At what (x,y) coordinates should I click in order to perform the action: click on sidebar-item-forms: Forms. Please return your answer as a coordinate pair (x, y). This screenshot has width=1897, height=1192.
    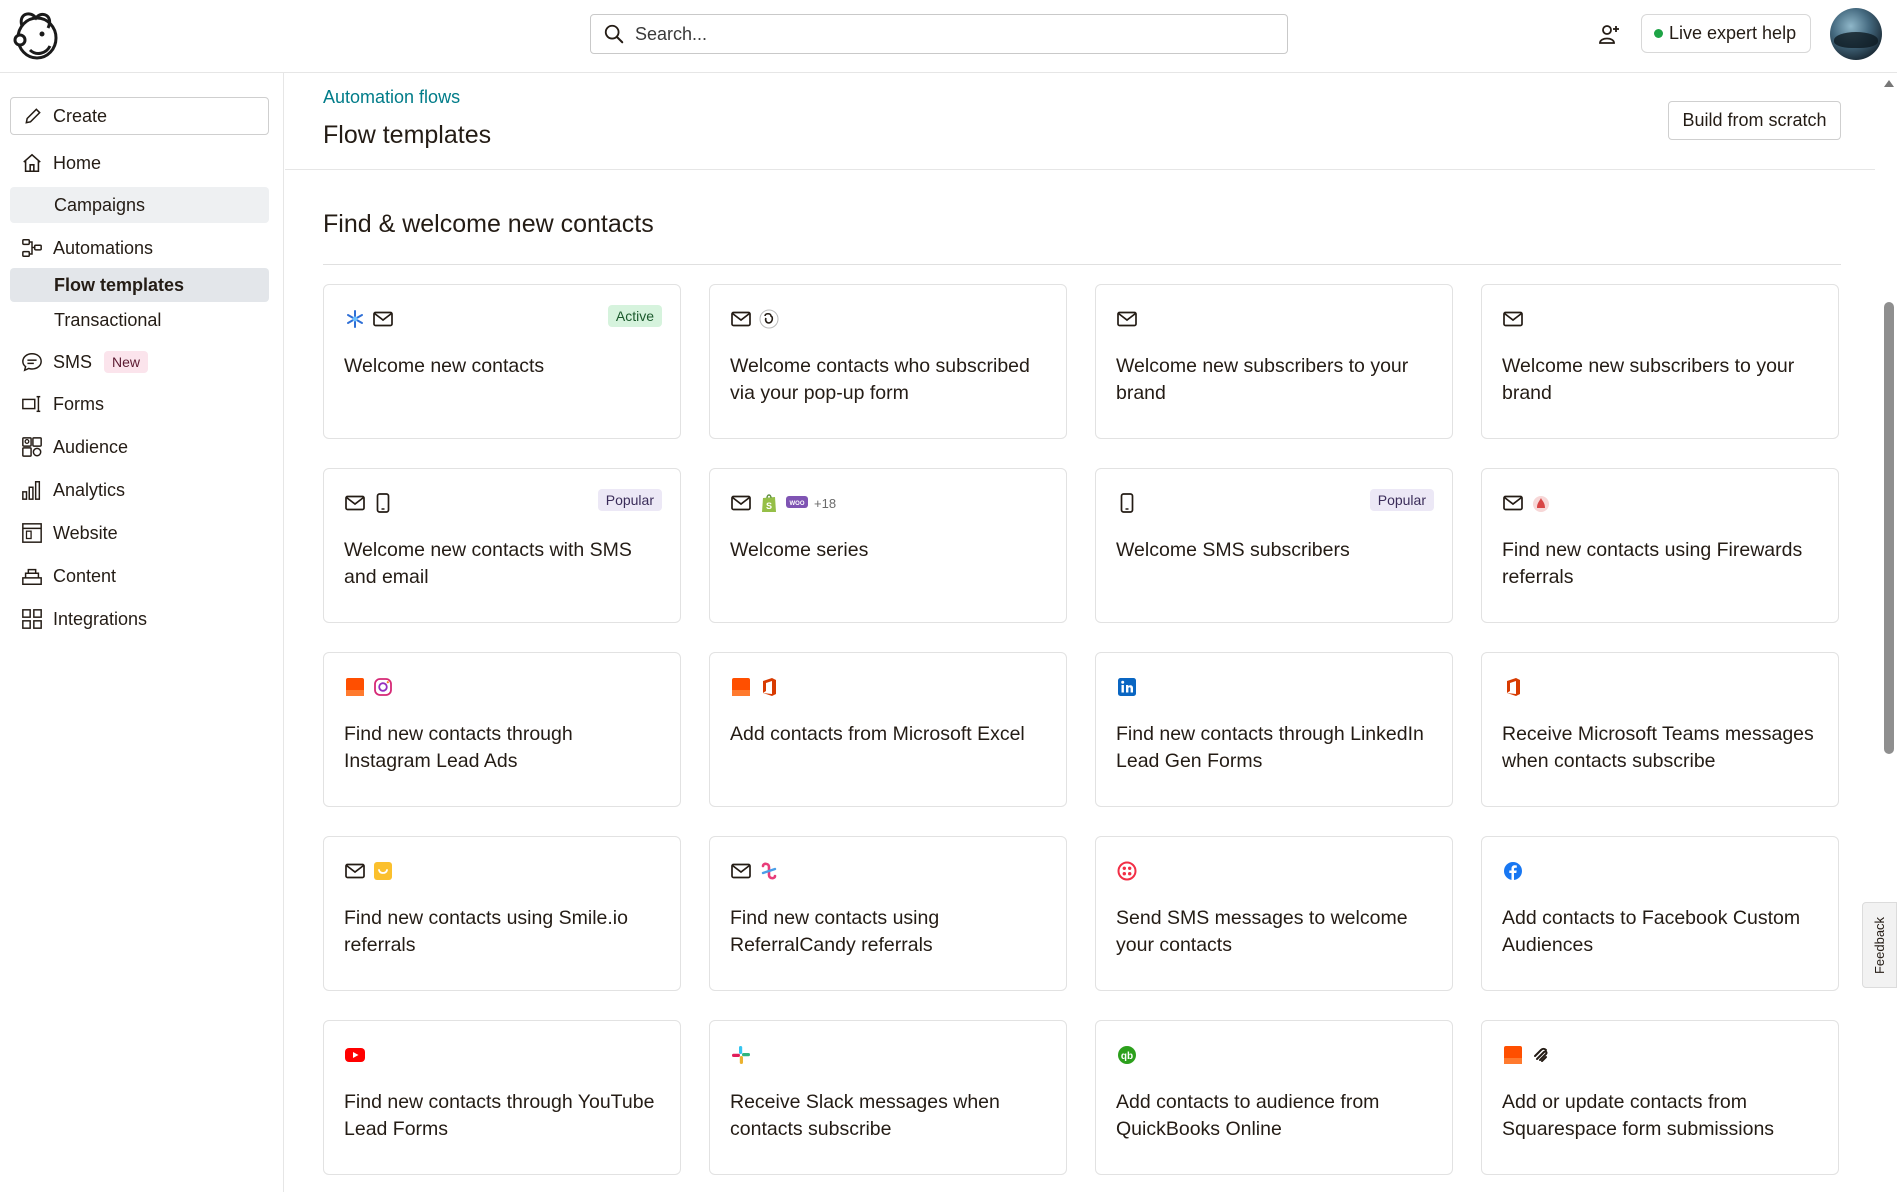
    Looking at the image, I should click on (139, 404).